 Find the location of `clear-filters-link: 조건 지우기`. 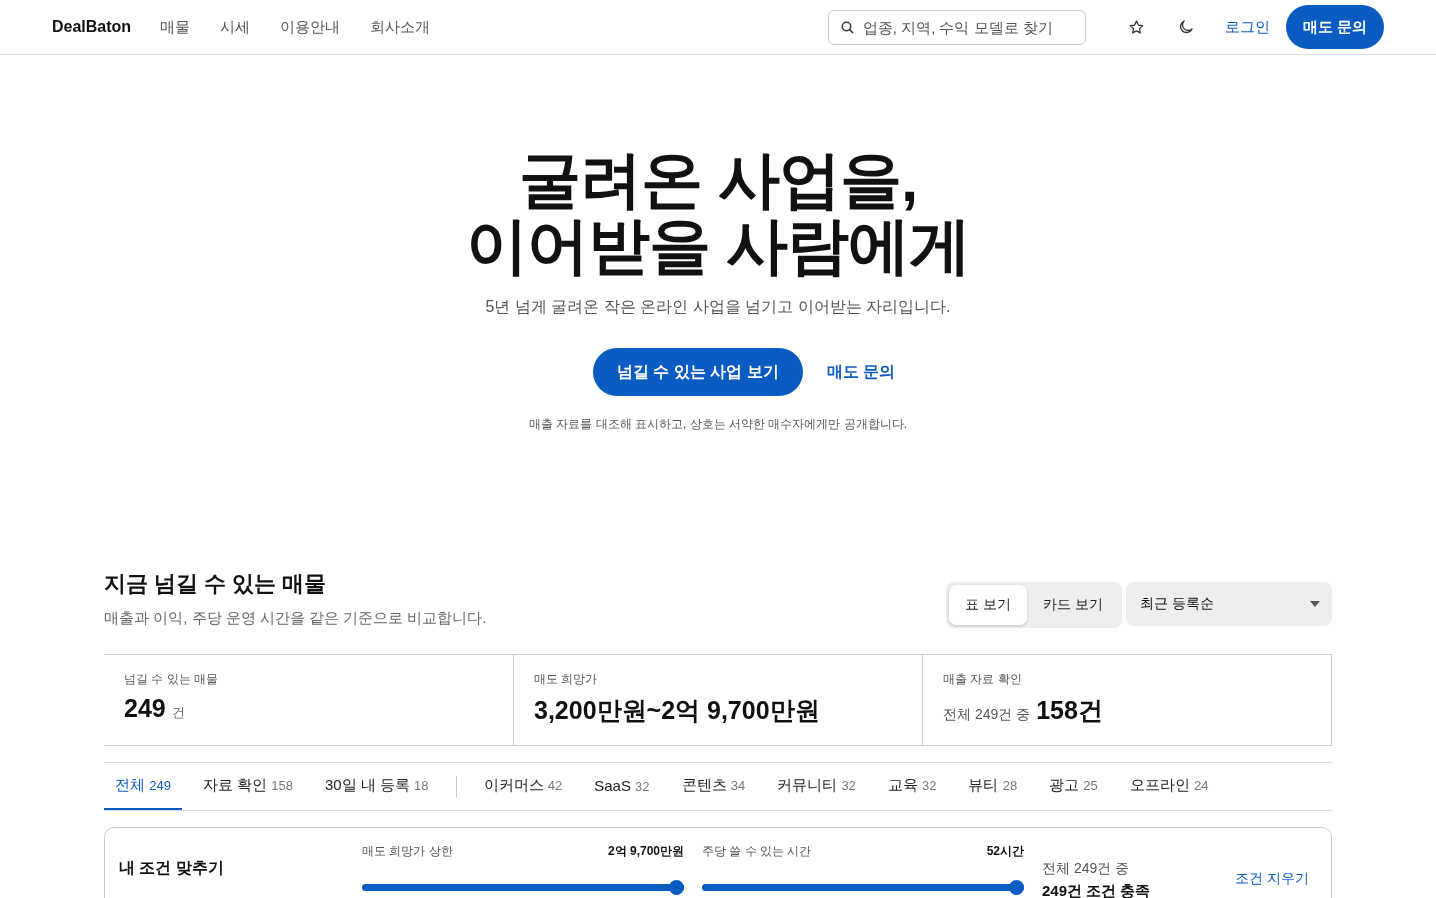

clear-filters-link: 조건 지우기 is located at coordinates (1272, 879).